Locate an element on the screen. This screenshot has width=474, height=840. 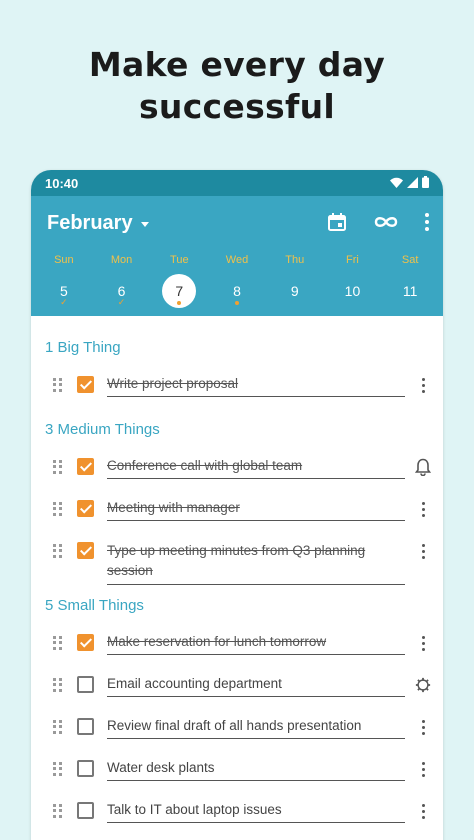
date-number-text: 9 is located at coordinates (294, 291).